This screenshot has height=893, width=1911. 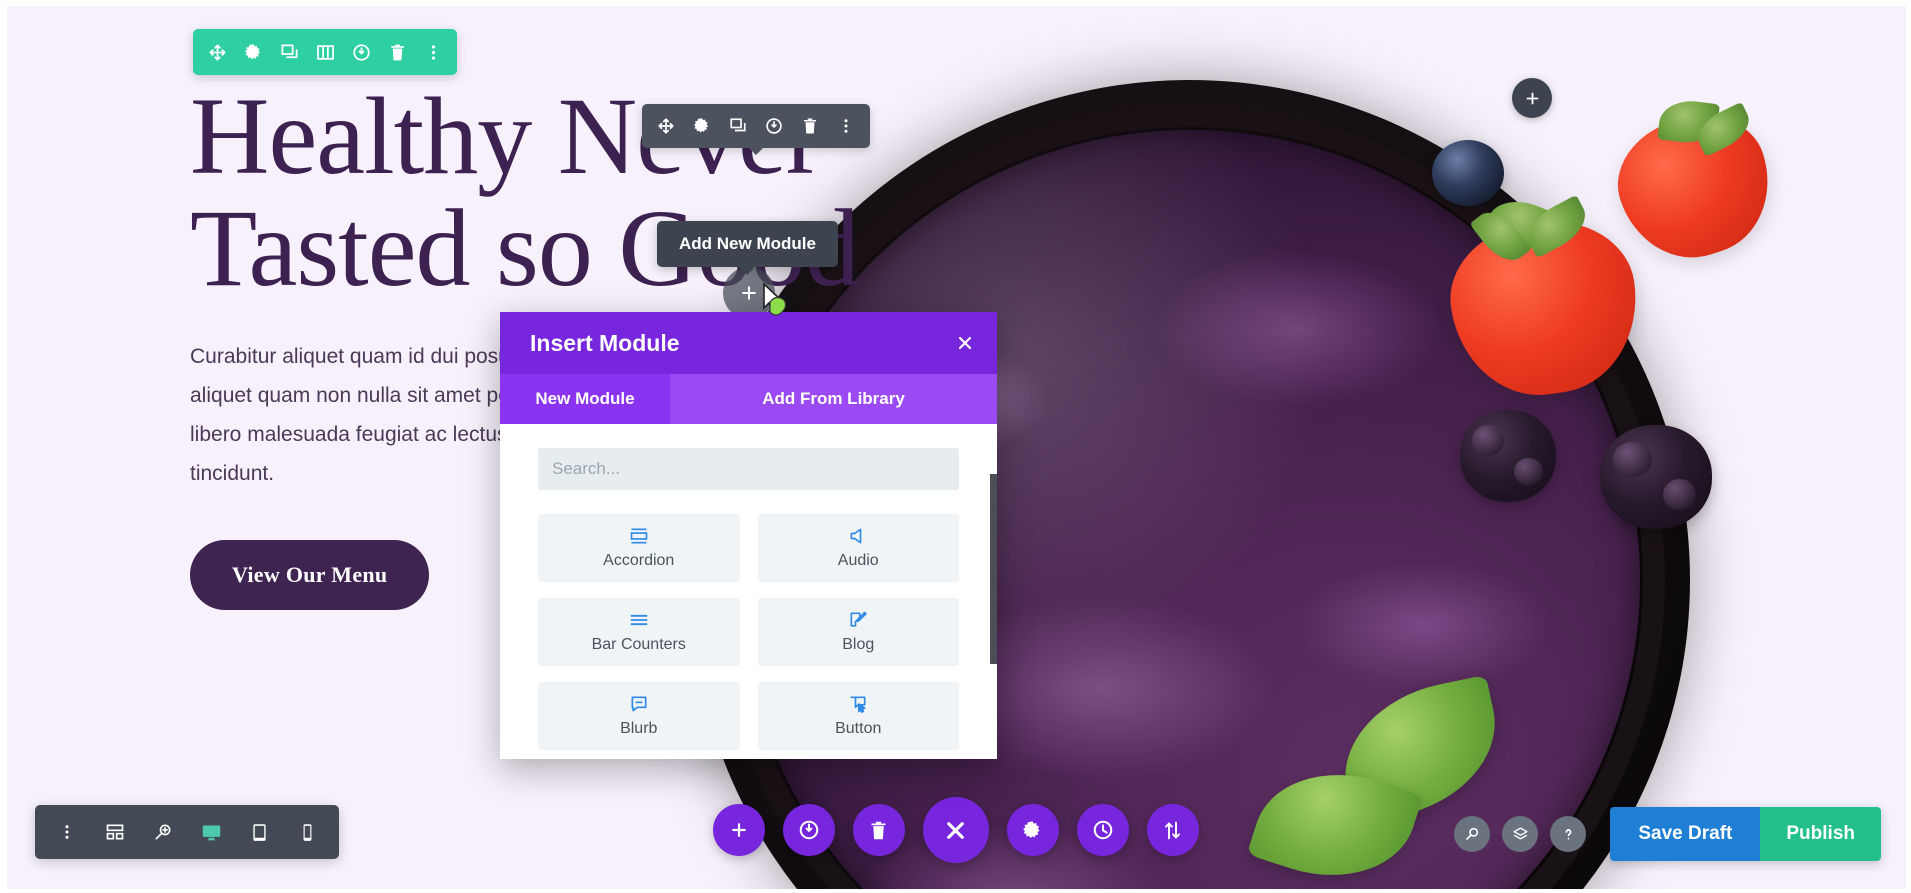 What do you see at coordinates (738, 830) in the screenshot?
I see `add-icon` at bounding box center [738, 830].